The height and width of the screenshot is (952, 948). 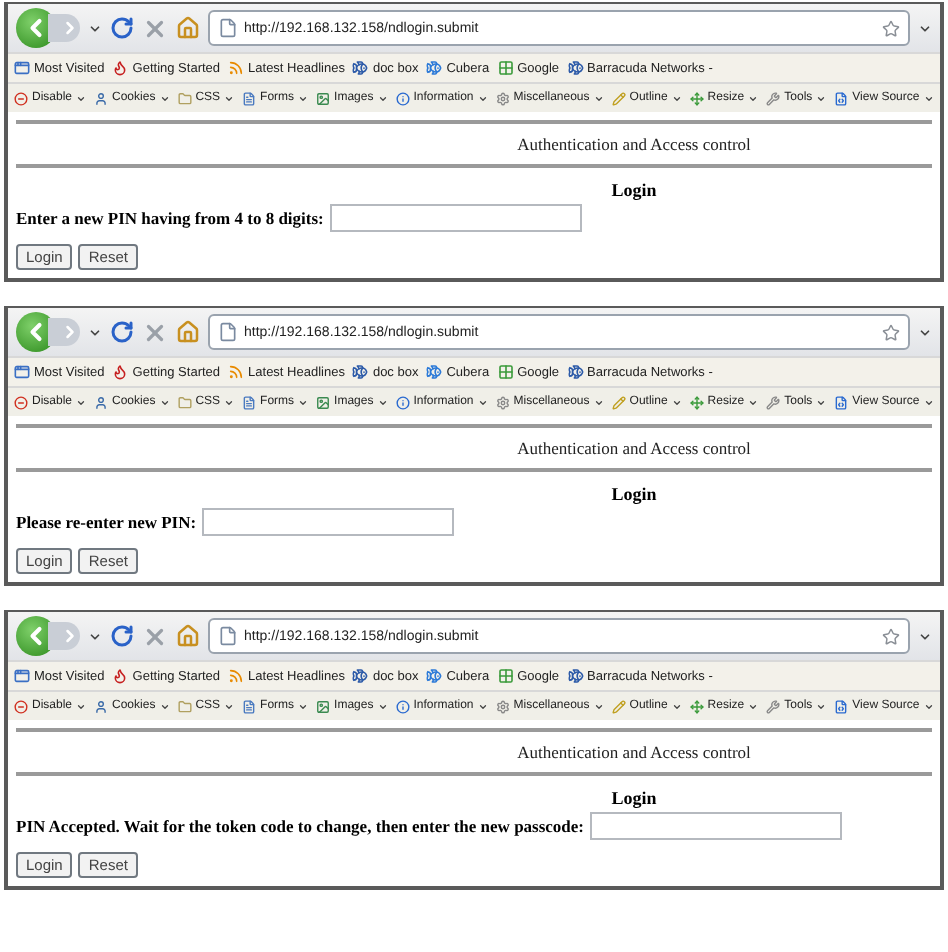 I want to click on prompt-text: Enter a new PIN having from 4 to 8 digits:, so click(x=170, y=218).